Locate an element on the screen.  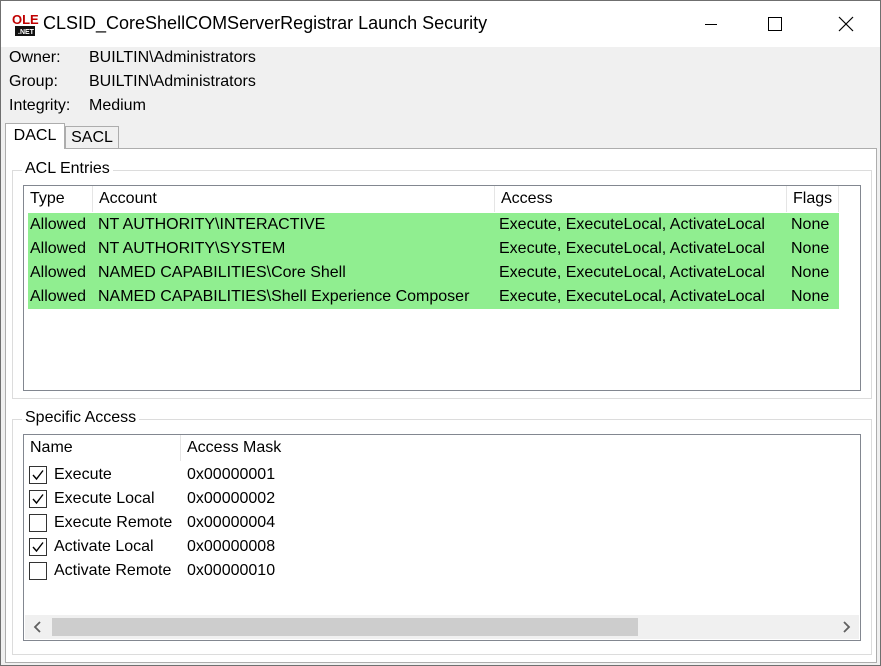
access-name: Execute Remote is located at coordinates (113, 522).